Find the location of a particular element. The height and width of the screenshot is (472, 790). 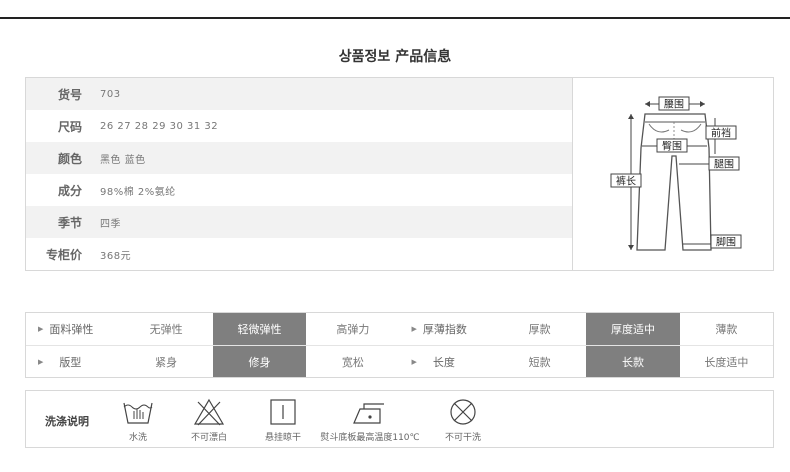

hang-dry-icon is located at coordinates (283, 412).